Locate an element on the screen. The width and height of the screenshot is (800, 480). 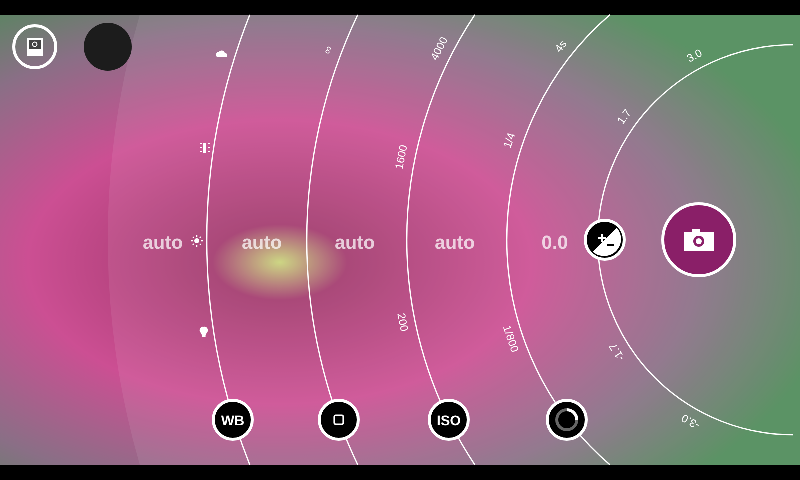
dial-tick-label: 1600 is located at coordinates (402, 157).